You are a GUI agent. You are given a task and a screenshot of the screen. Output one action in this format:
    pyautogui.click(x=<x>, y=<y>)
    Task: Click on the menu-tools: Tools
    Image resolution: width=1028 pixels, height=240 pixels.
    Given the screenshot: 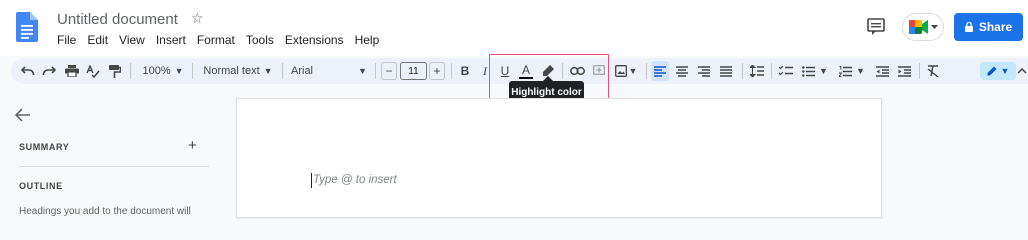 What is the action you would take?
    pyautogui.click(x=259, y=40)
    